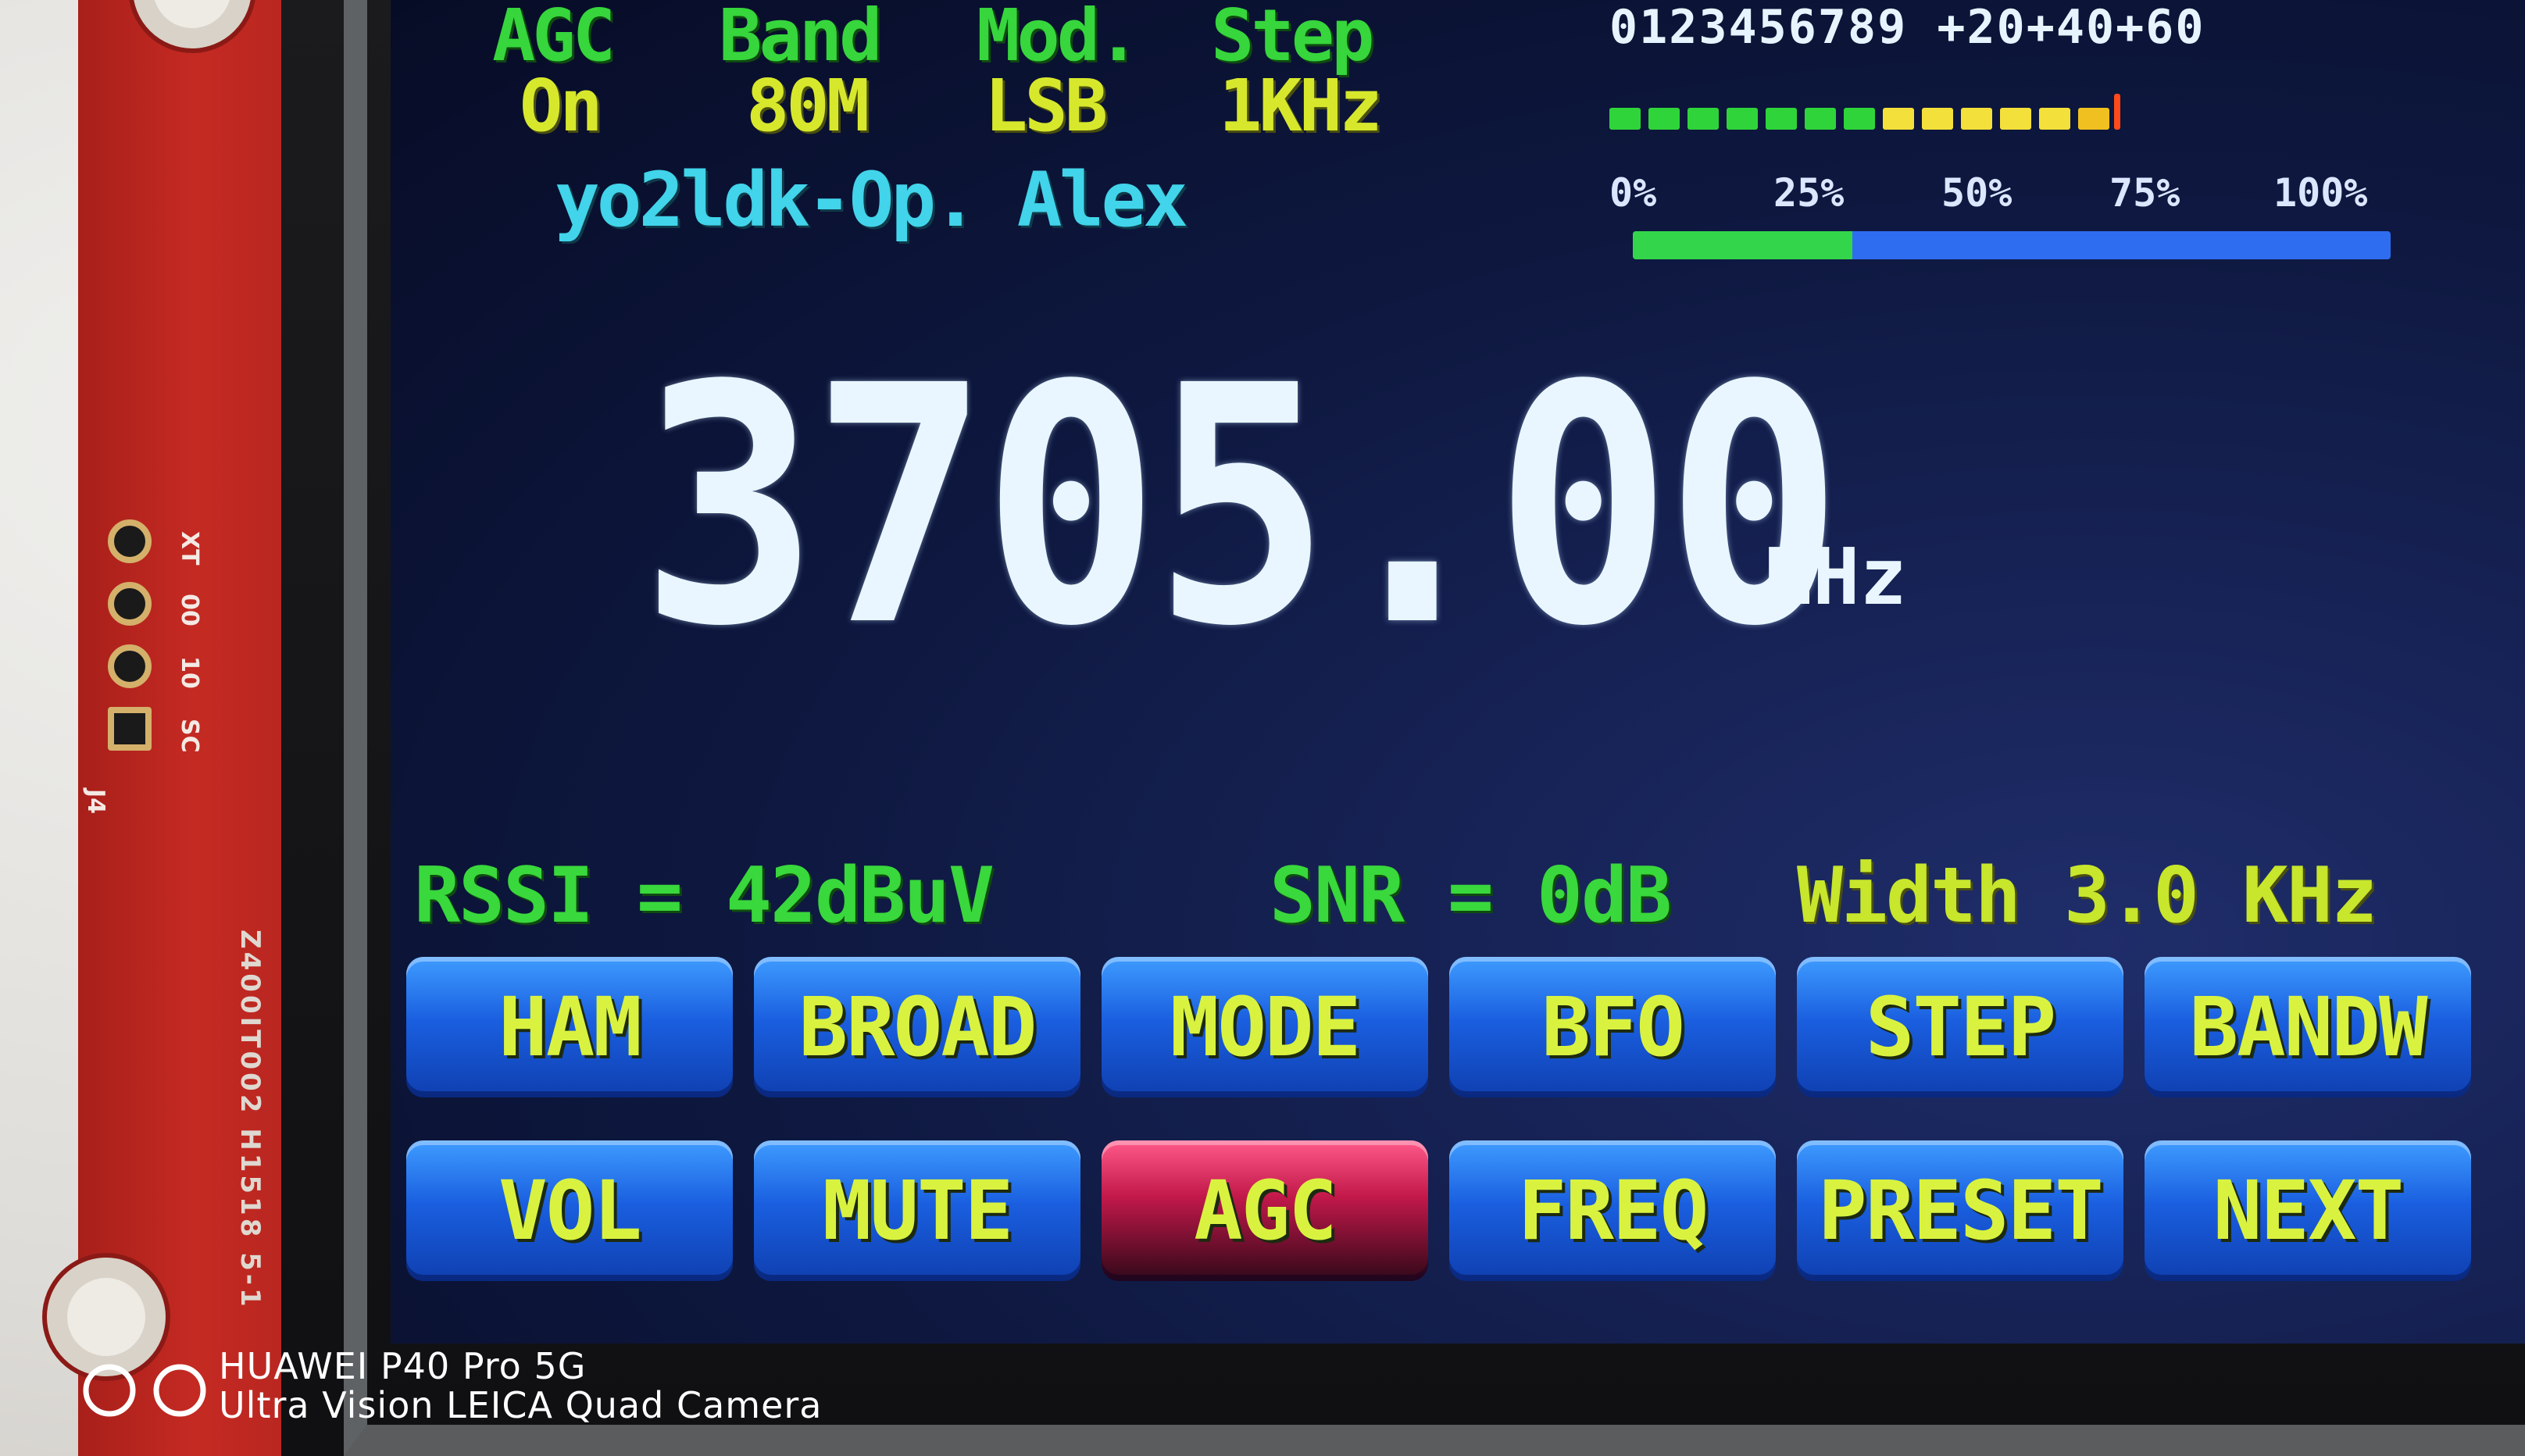  Describe the element at coordinates (2087, 895) in the screenshot. I see `bandwidth-readout: Width 3.0 KHz` at that location.